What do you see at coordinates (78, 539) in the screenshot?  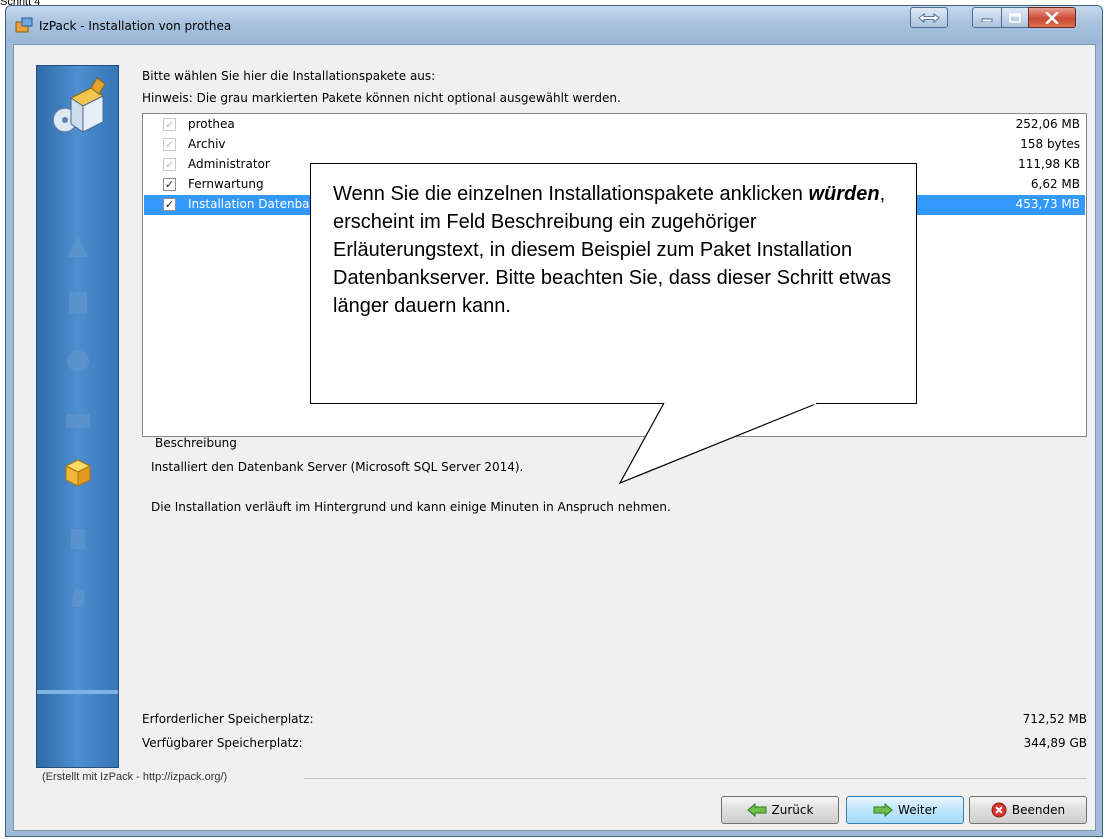 I see `install-step-icon` at bounding box center [78, 539].